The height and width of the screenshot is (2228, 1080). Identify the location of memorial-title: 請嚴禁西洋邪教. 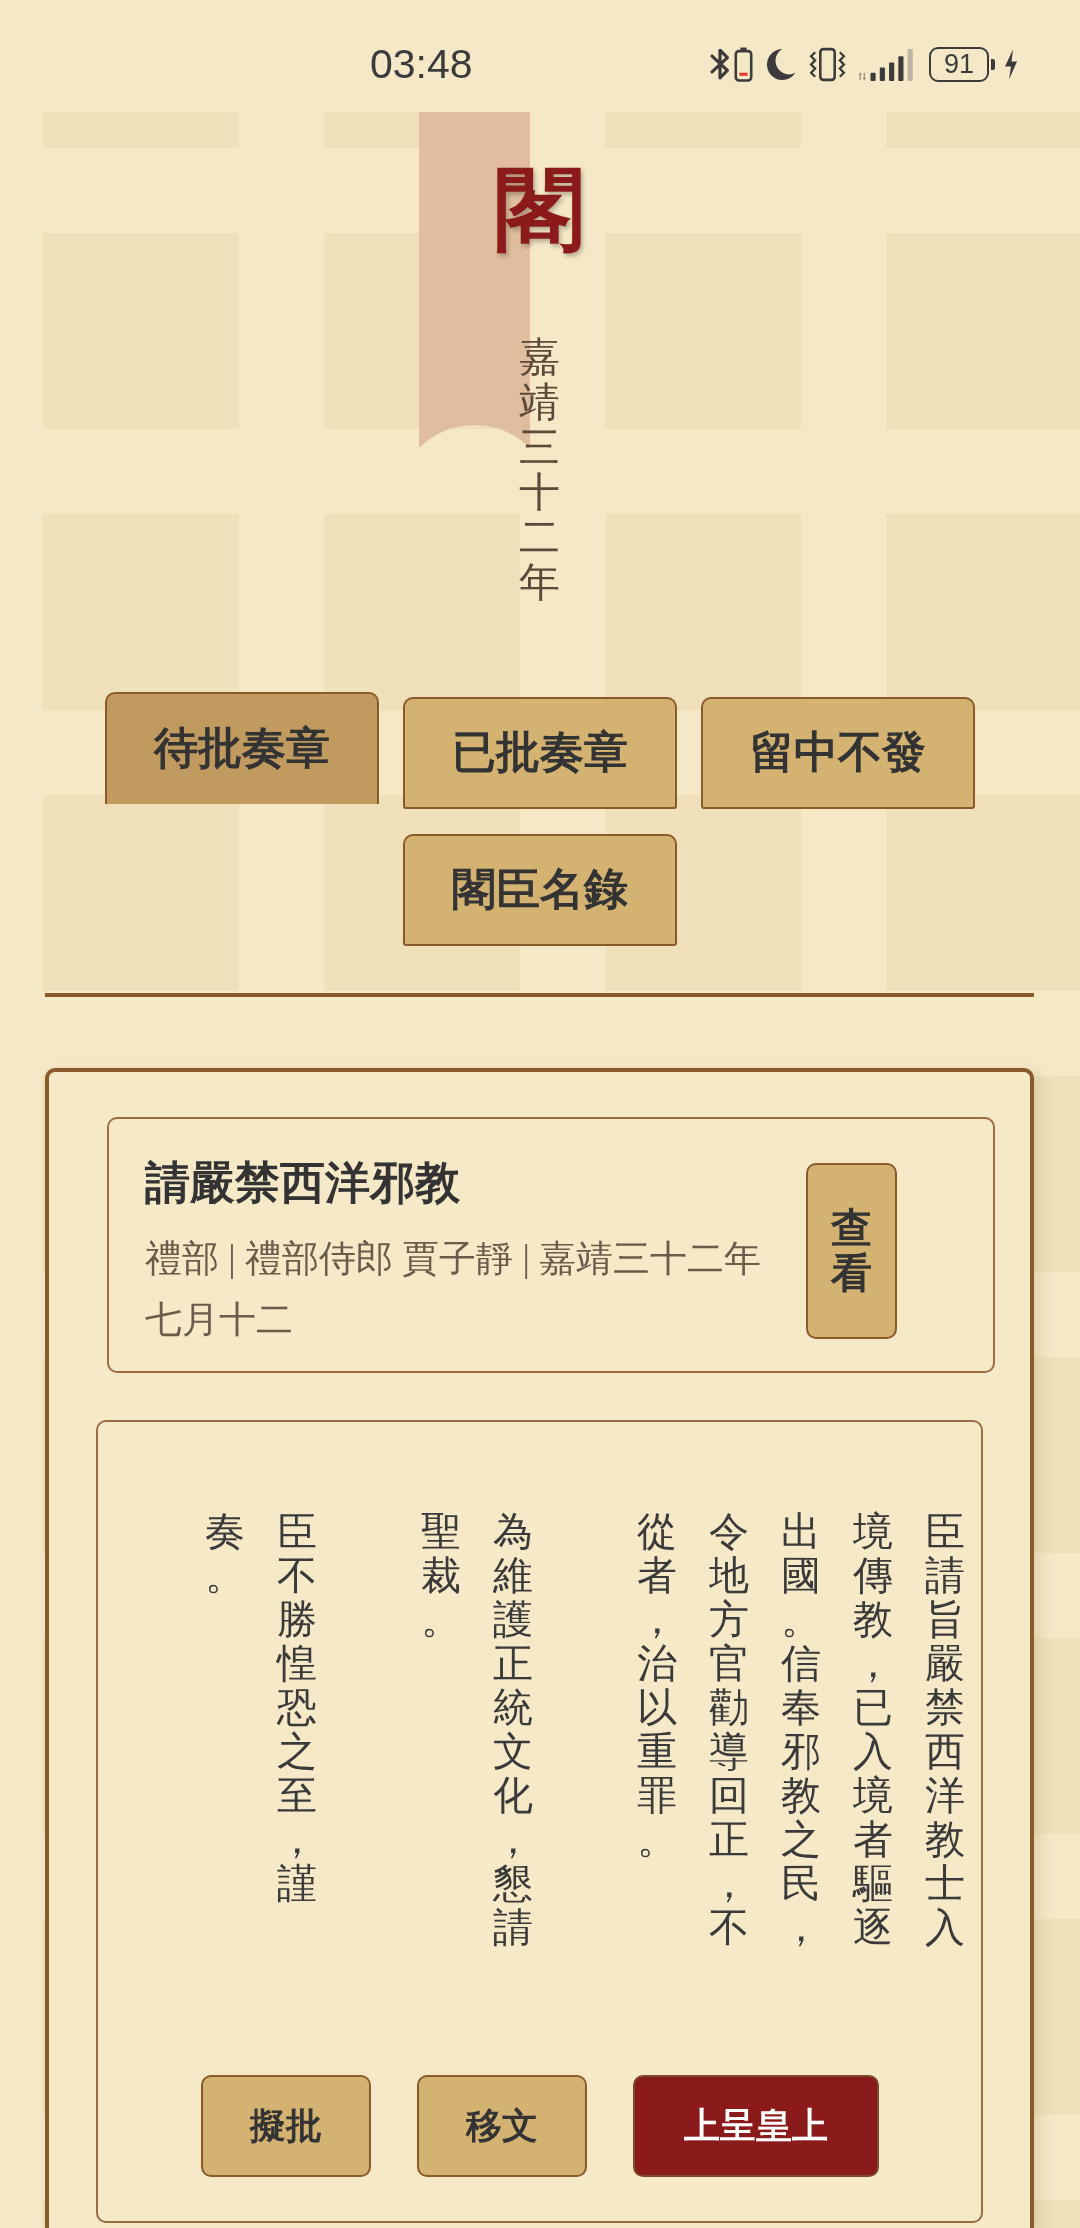
(303, 1183).